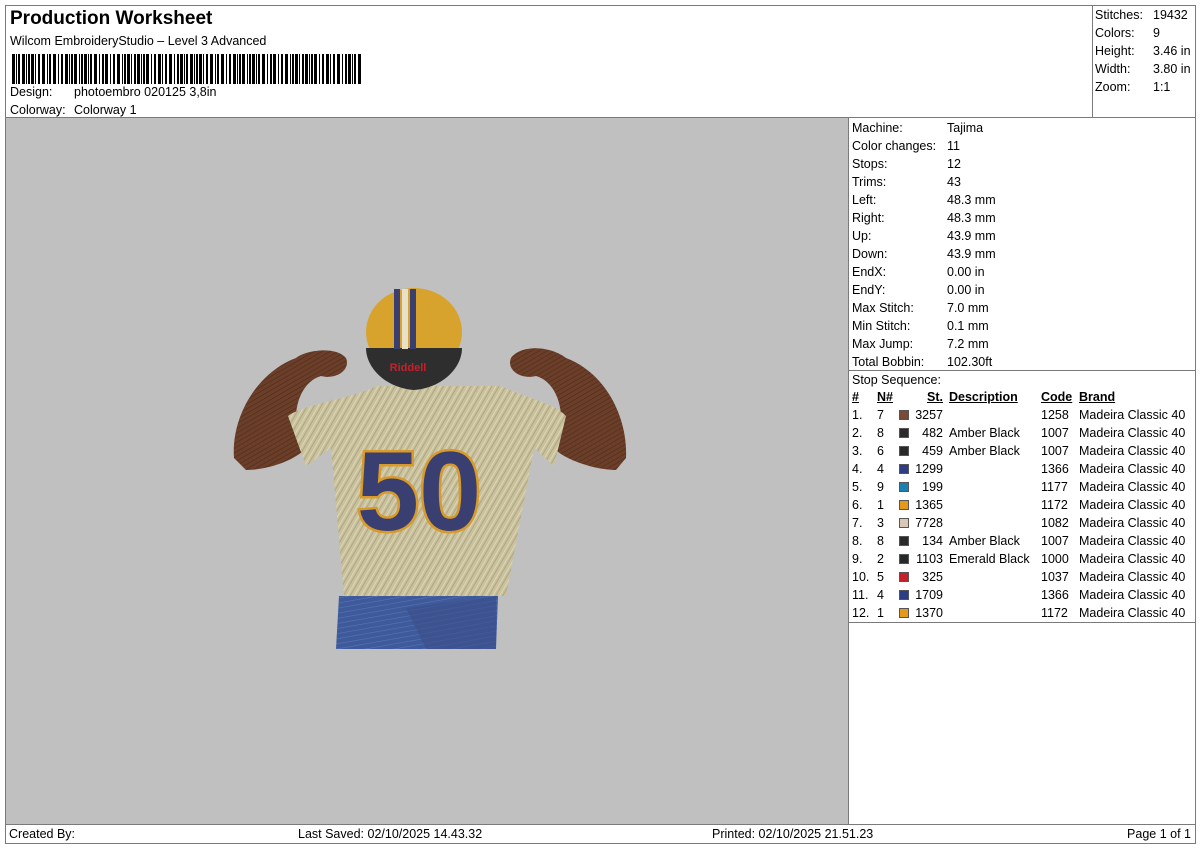 The image size is (1200, 848). I want to click on endx-value: 0.00 in, so click(966, 272).